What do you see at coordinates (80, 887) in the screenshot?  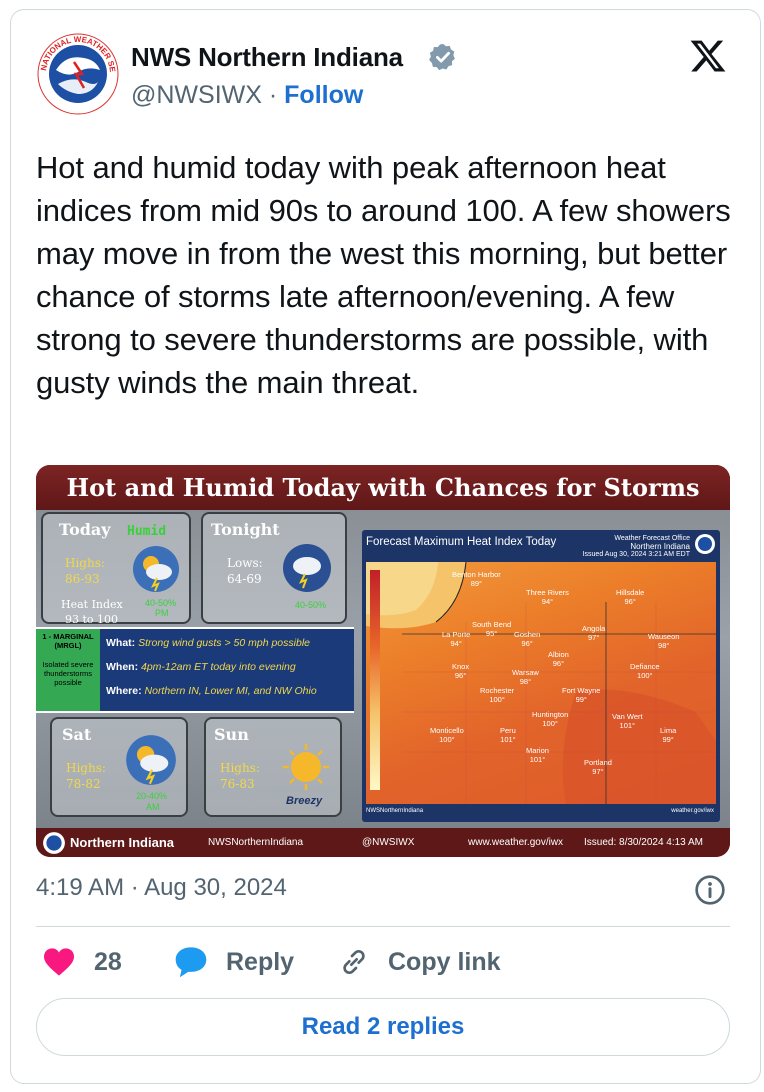 I see `timestamp-time: 4:19 AM` at bounding box center [80, 887].